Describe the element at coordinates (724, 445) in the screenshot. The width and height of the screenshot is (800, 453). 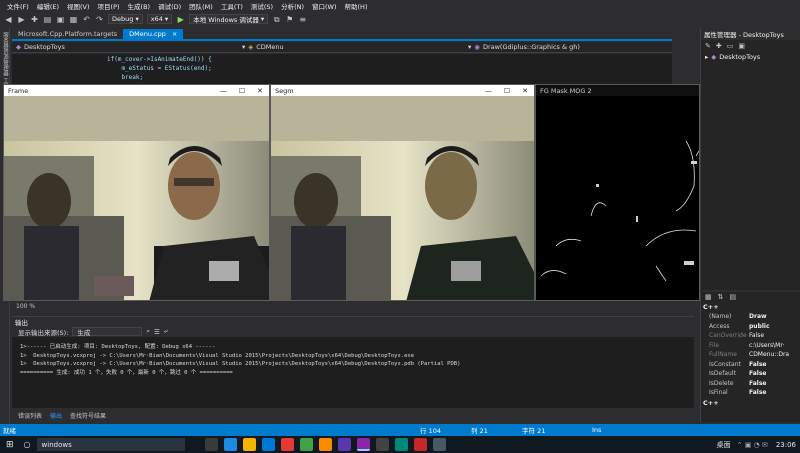
I see `desktop-label: 桌面` at that location.